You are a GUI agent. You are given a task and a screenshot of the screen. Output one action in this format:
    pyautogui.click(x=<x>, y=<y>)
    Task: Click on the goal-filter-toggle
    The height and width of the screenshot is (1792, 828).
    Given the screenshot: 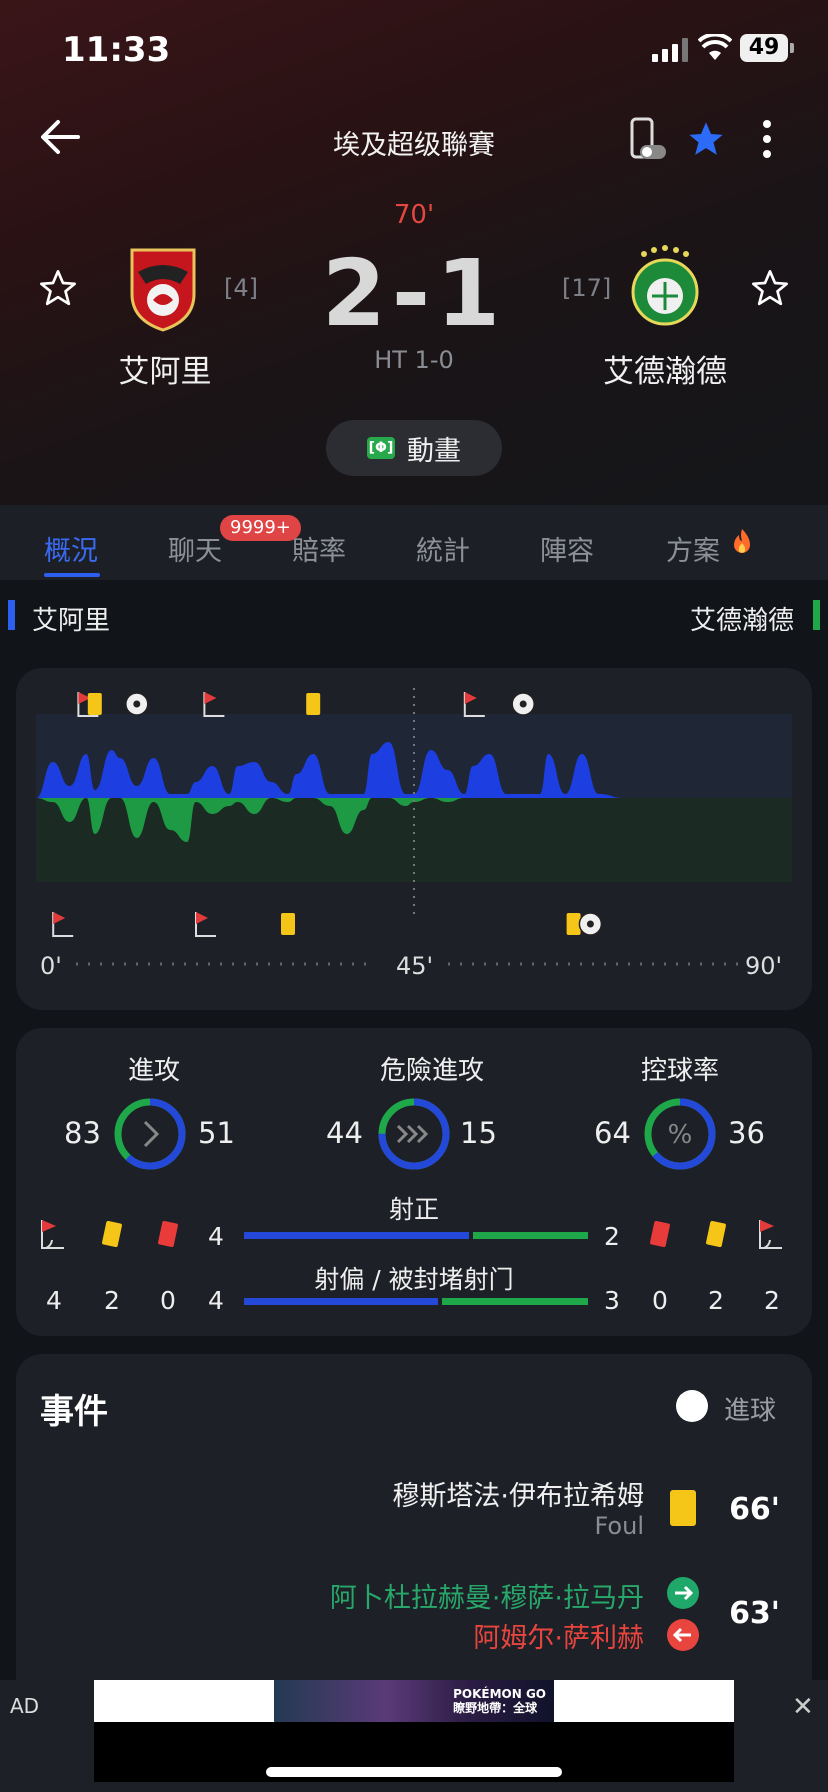 What is the action you would take?
    pyautogui.click(x=692, y=1406)
    